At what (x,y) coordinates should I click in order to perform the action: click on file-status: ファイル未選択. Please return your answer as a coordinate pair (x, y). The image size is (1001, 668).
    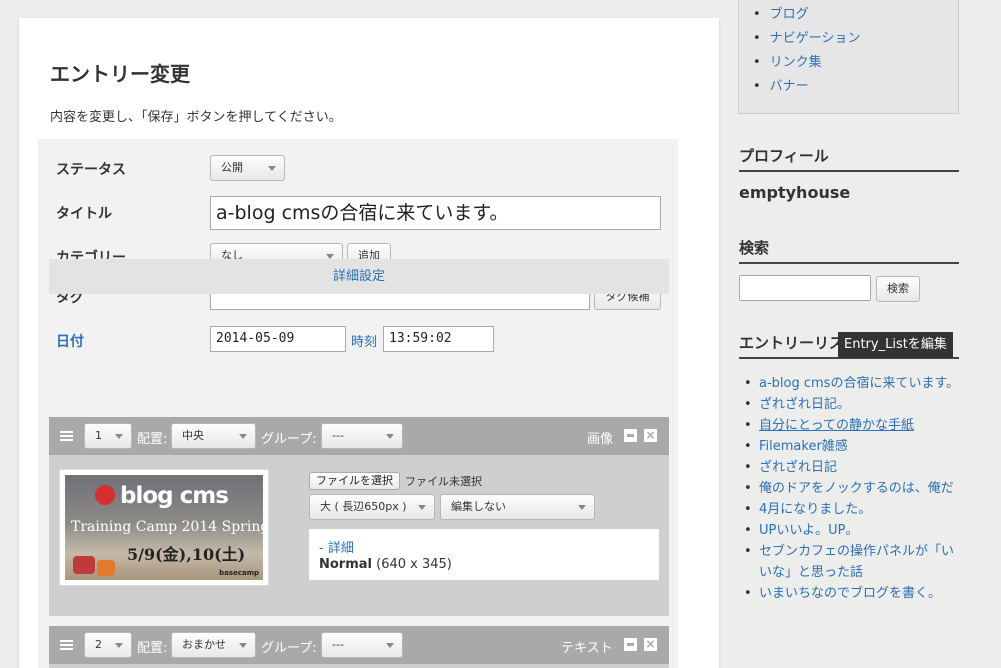
    Looking at the image, I should click on (443, 481).